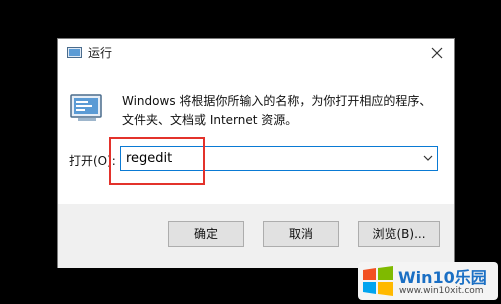  Describe the element at coordinates (100, 53) in the screenshot. I see `window-title: 运行` at that location.